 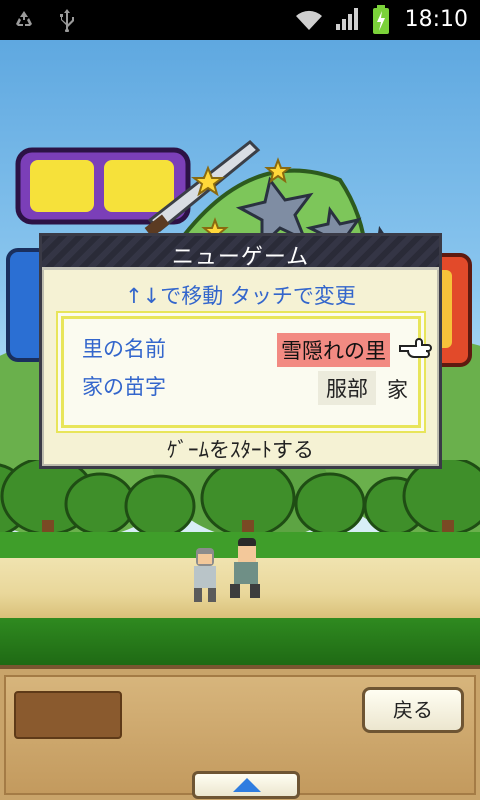 What do you see at coordinates (397, 390) in the screenshot?
I see `family-suffix: 家` at bounding box center [397, 390].